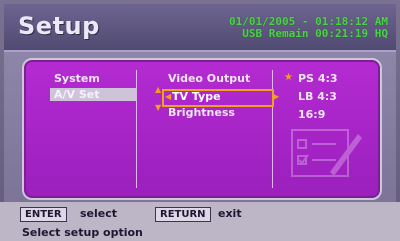 The height and width of the screenshot is (241, 400). What do you see at coordinates (77, 78) in the screenshot?
I see `category-system: System` at bounding box center [77, 78].